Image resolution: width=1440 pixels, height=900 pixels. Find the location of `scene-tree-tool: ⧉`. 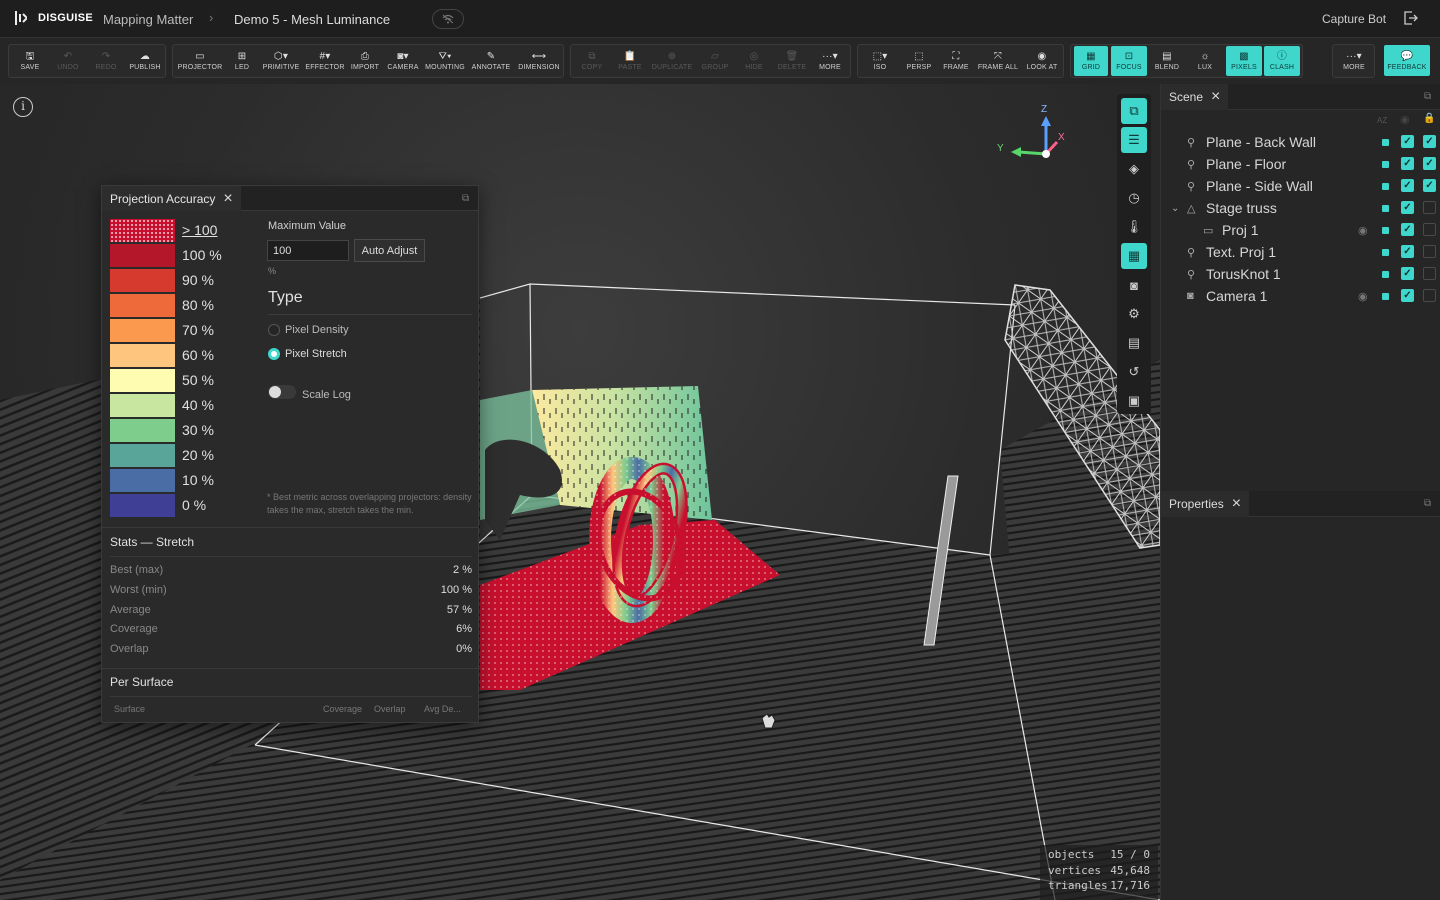

scene-tree-tool: ⧉ is located at coordinates (1134, 111).